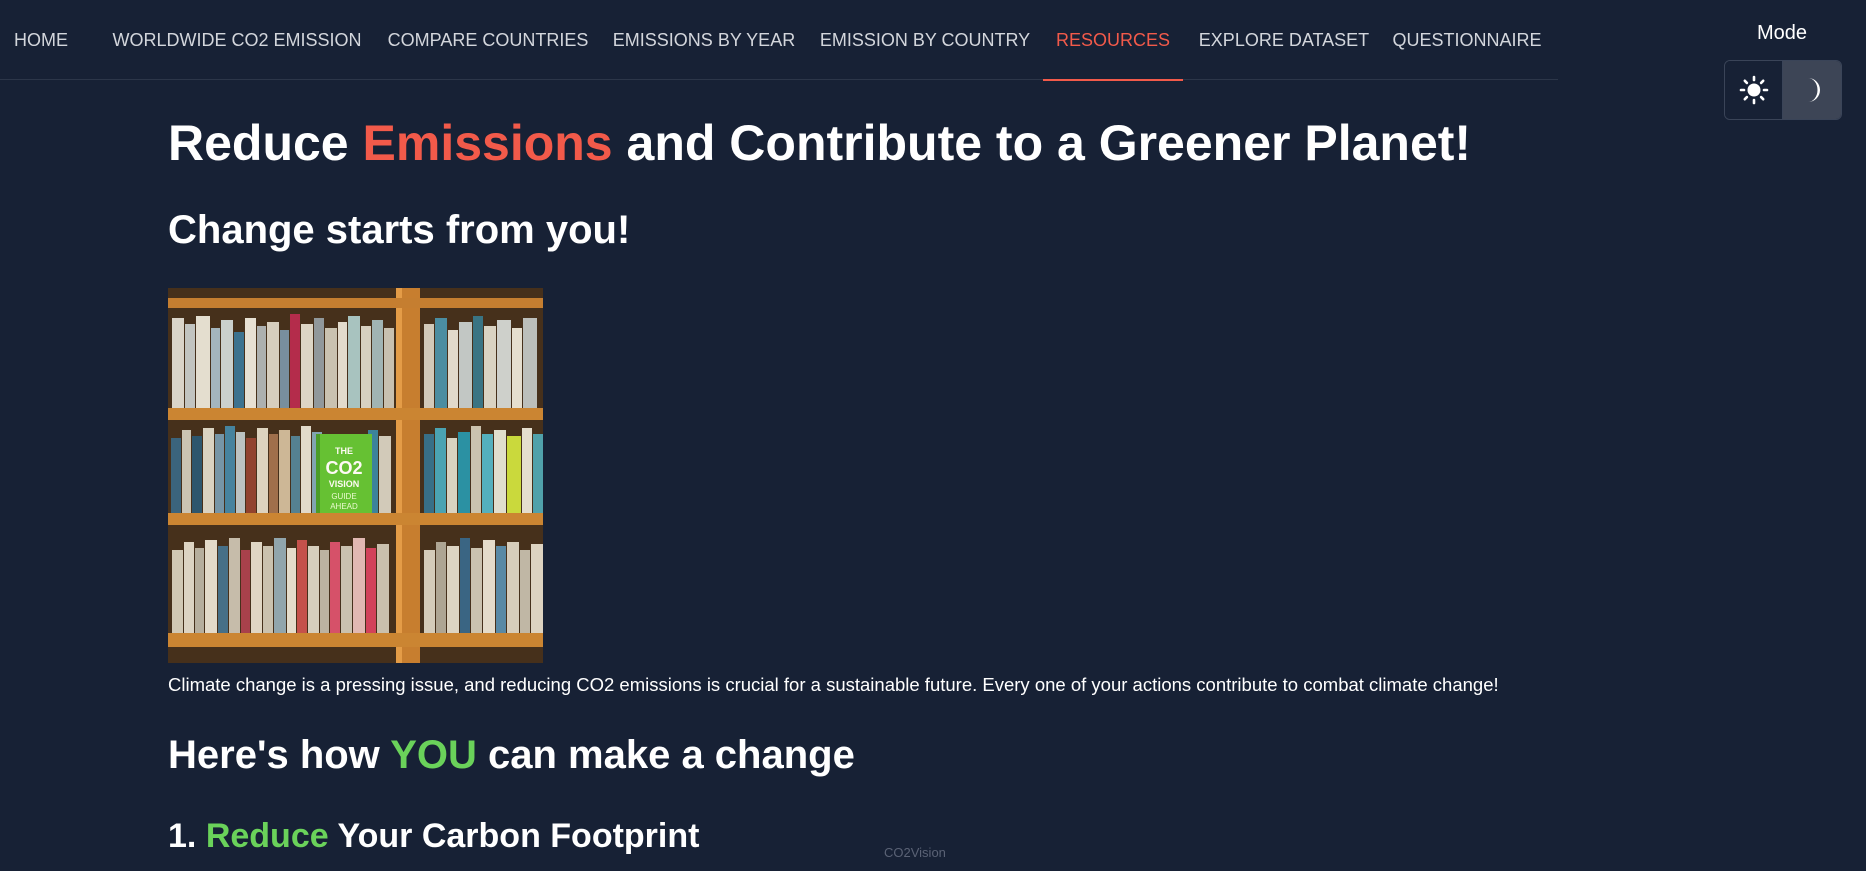 Image resolution: width=1866 pixels, height=871 pixels. What do you see at coordinates (915, 852) in the screenshot?
I see `footer-brand: CO2Vision` at bounding box center [915, 852].